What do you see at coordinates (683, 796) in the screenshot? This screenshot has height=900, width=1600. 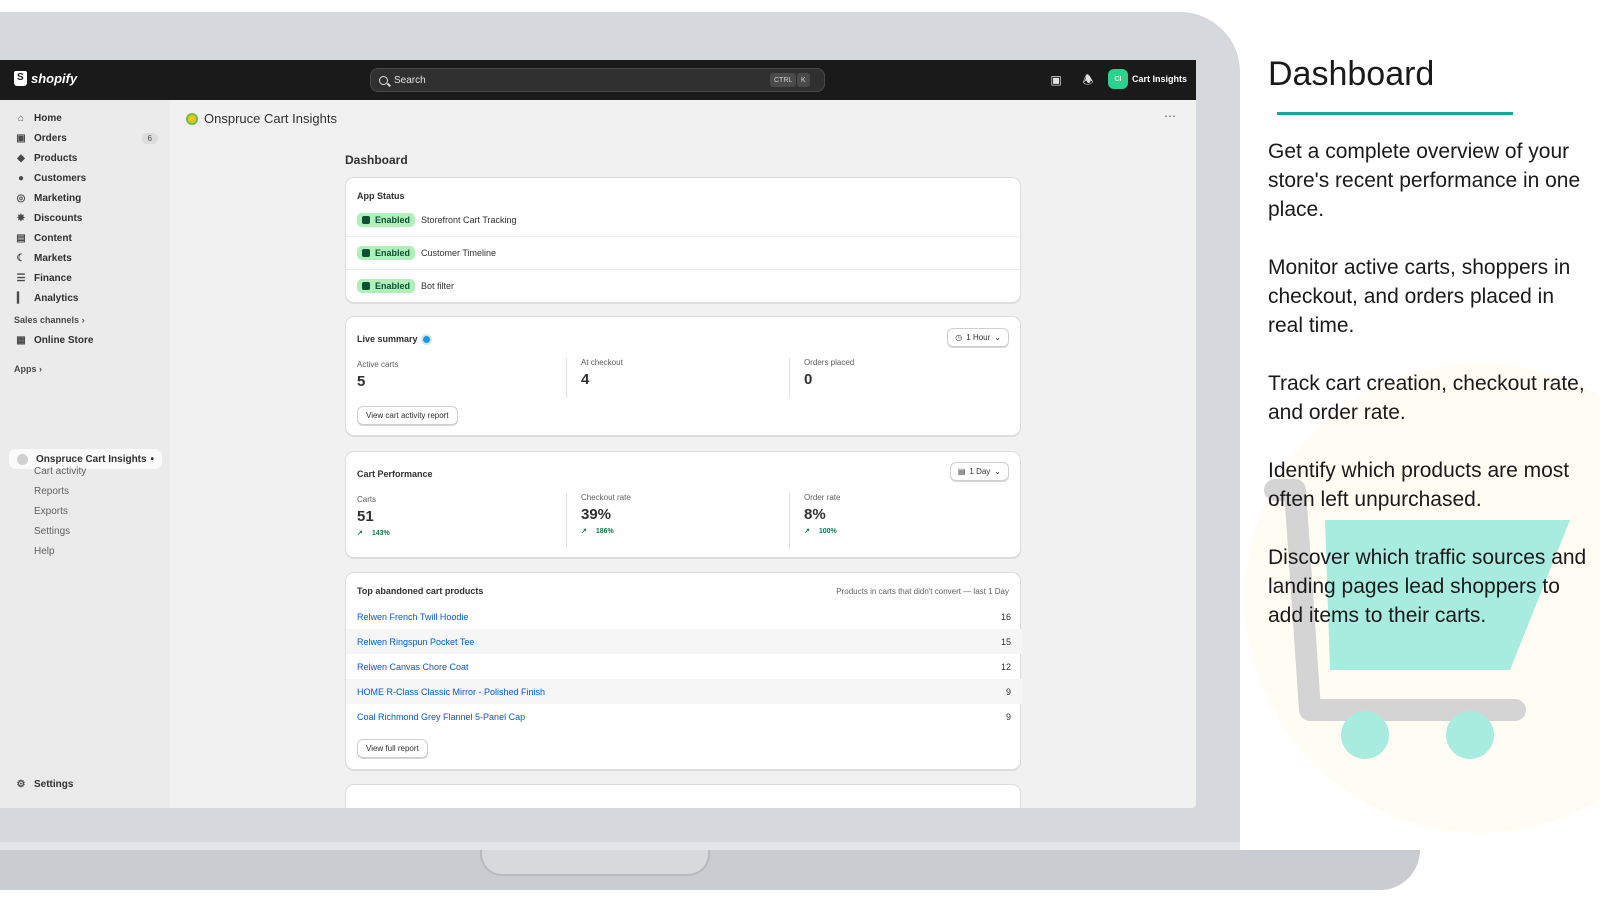 I see `next-card-partial` at bounding box center [683, 796].